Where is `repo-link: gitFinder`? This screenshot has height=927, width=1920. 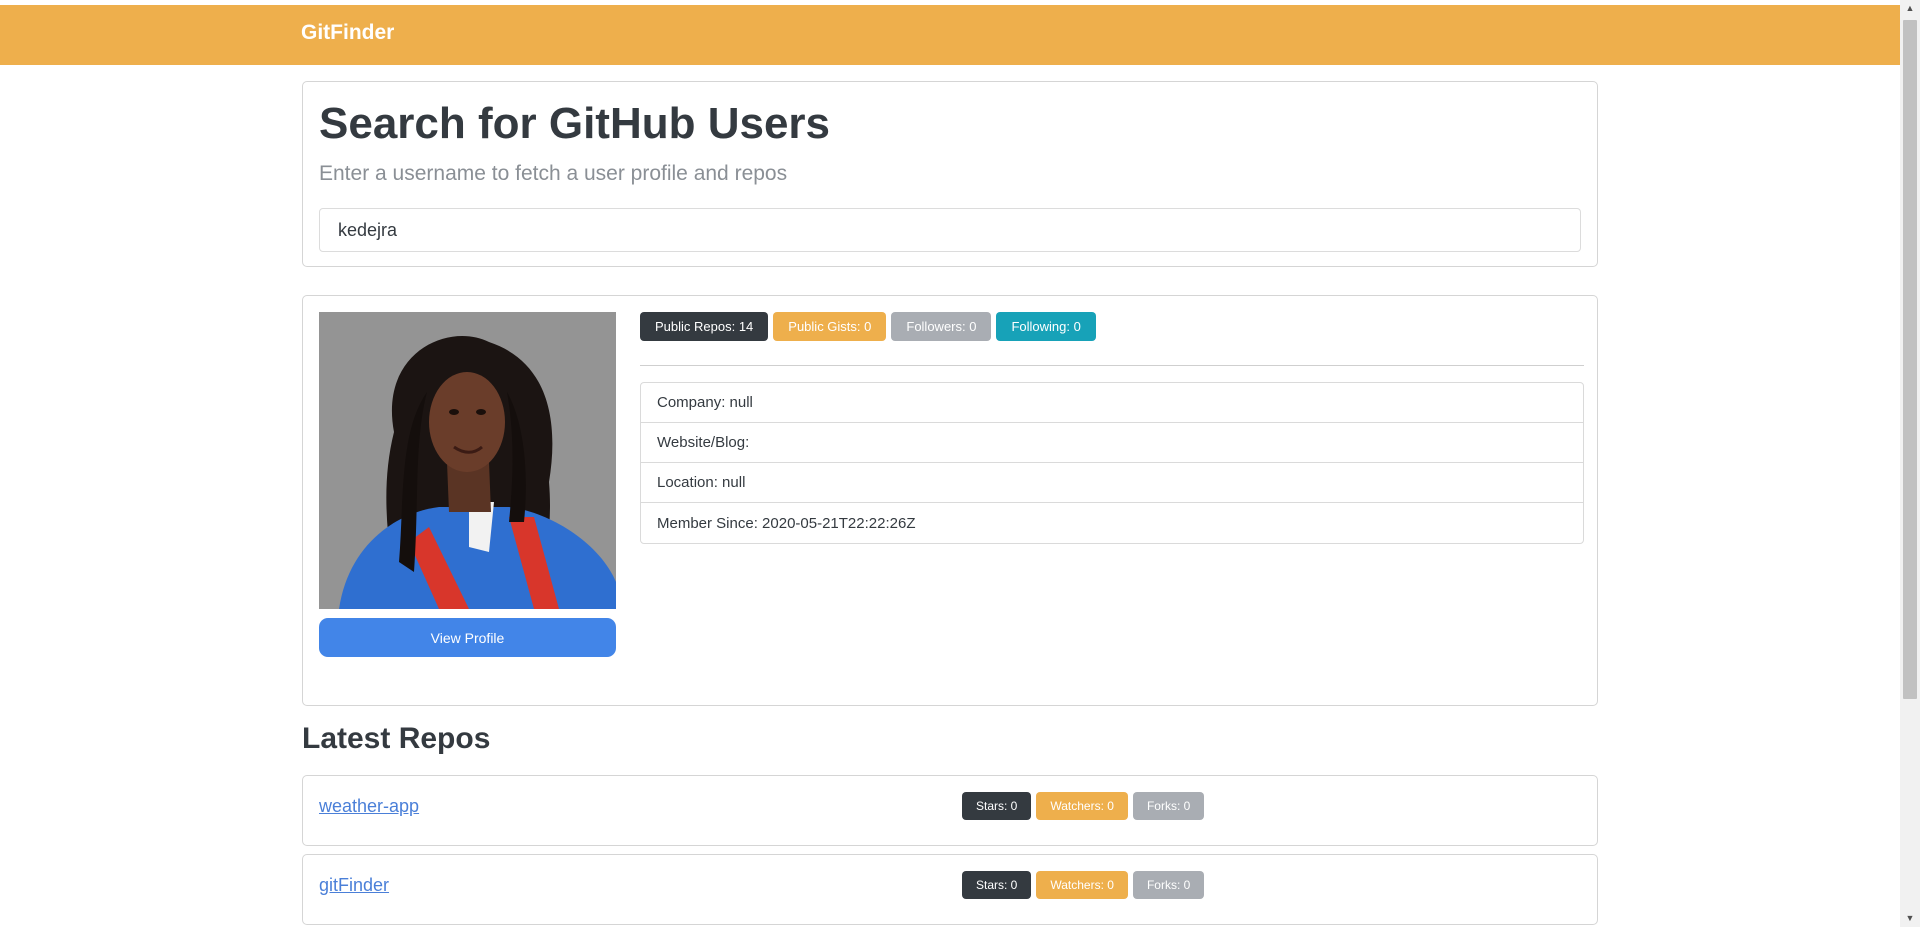
repo-link: gitFinder is located at coordinates (354, 885).